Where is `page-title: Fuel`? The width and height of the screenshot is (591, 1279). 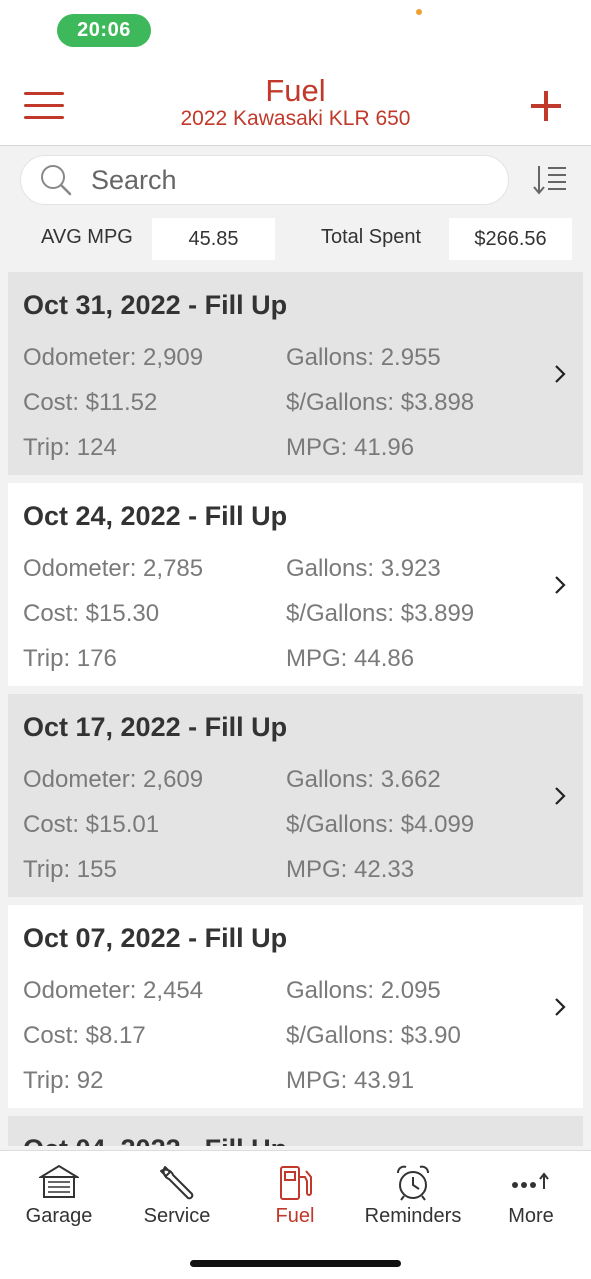
page-title: Fuel is located at coordinates (295, 90).